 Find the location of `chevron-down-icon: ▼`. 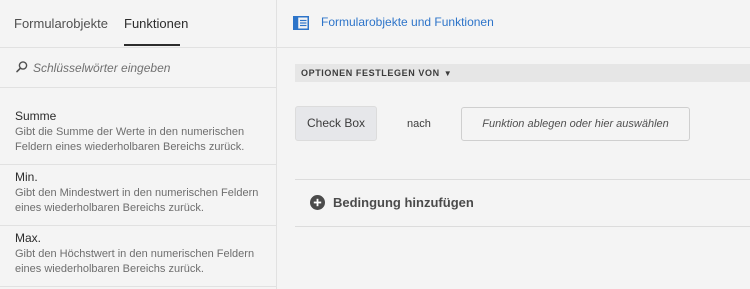

chevron-down-icon: ▼ is located at coordinates (448, 73).